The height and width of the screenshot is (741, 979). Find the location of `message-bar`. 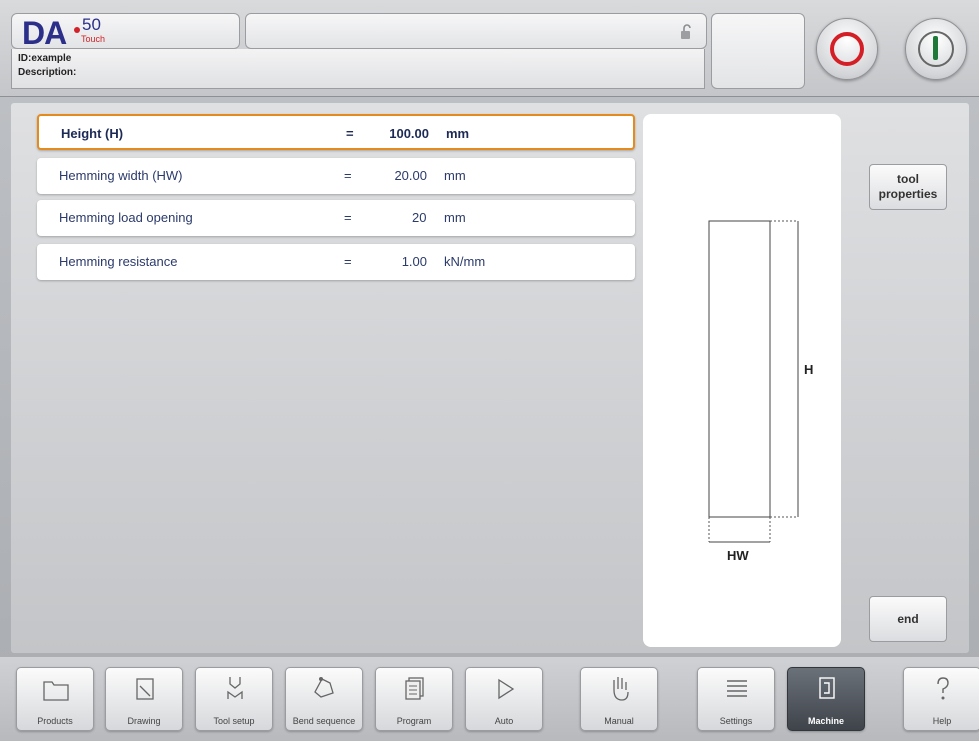

message-bar is located at coordinates (476, 31).